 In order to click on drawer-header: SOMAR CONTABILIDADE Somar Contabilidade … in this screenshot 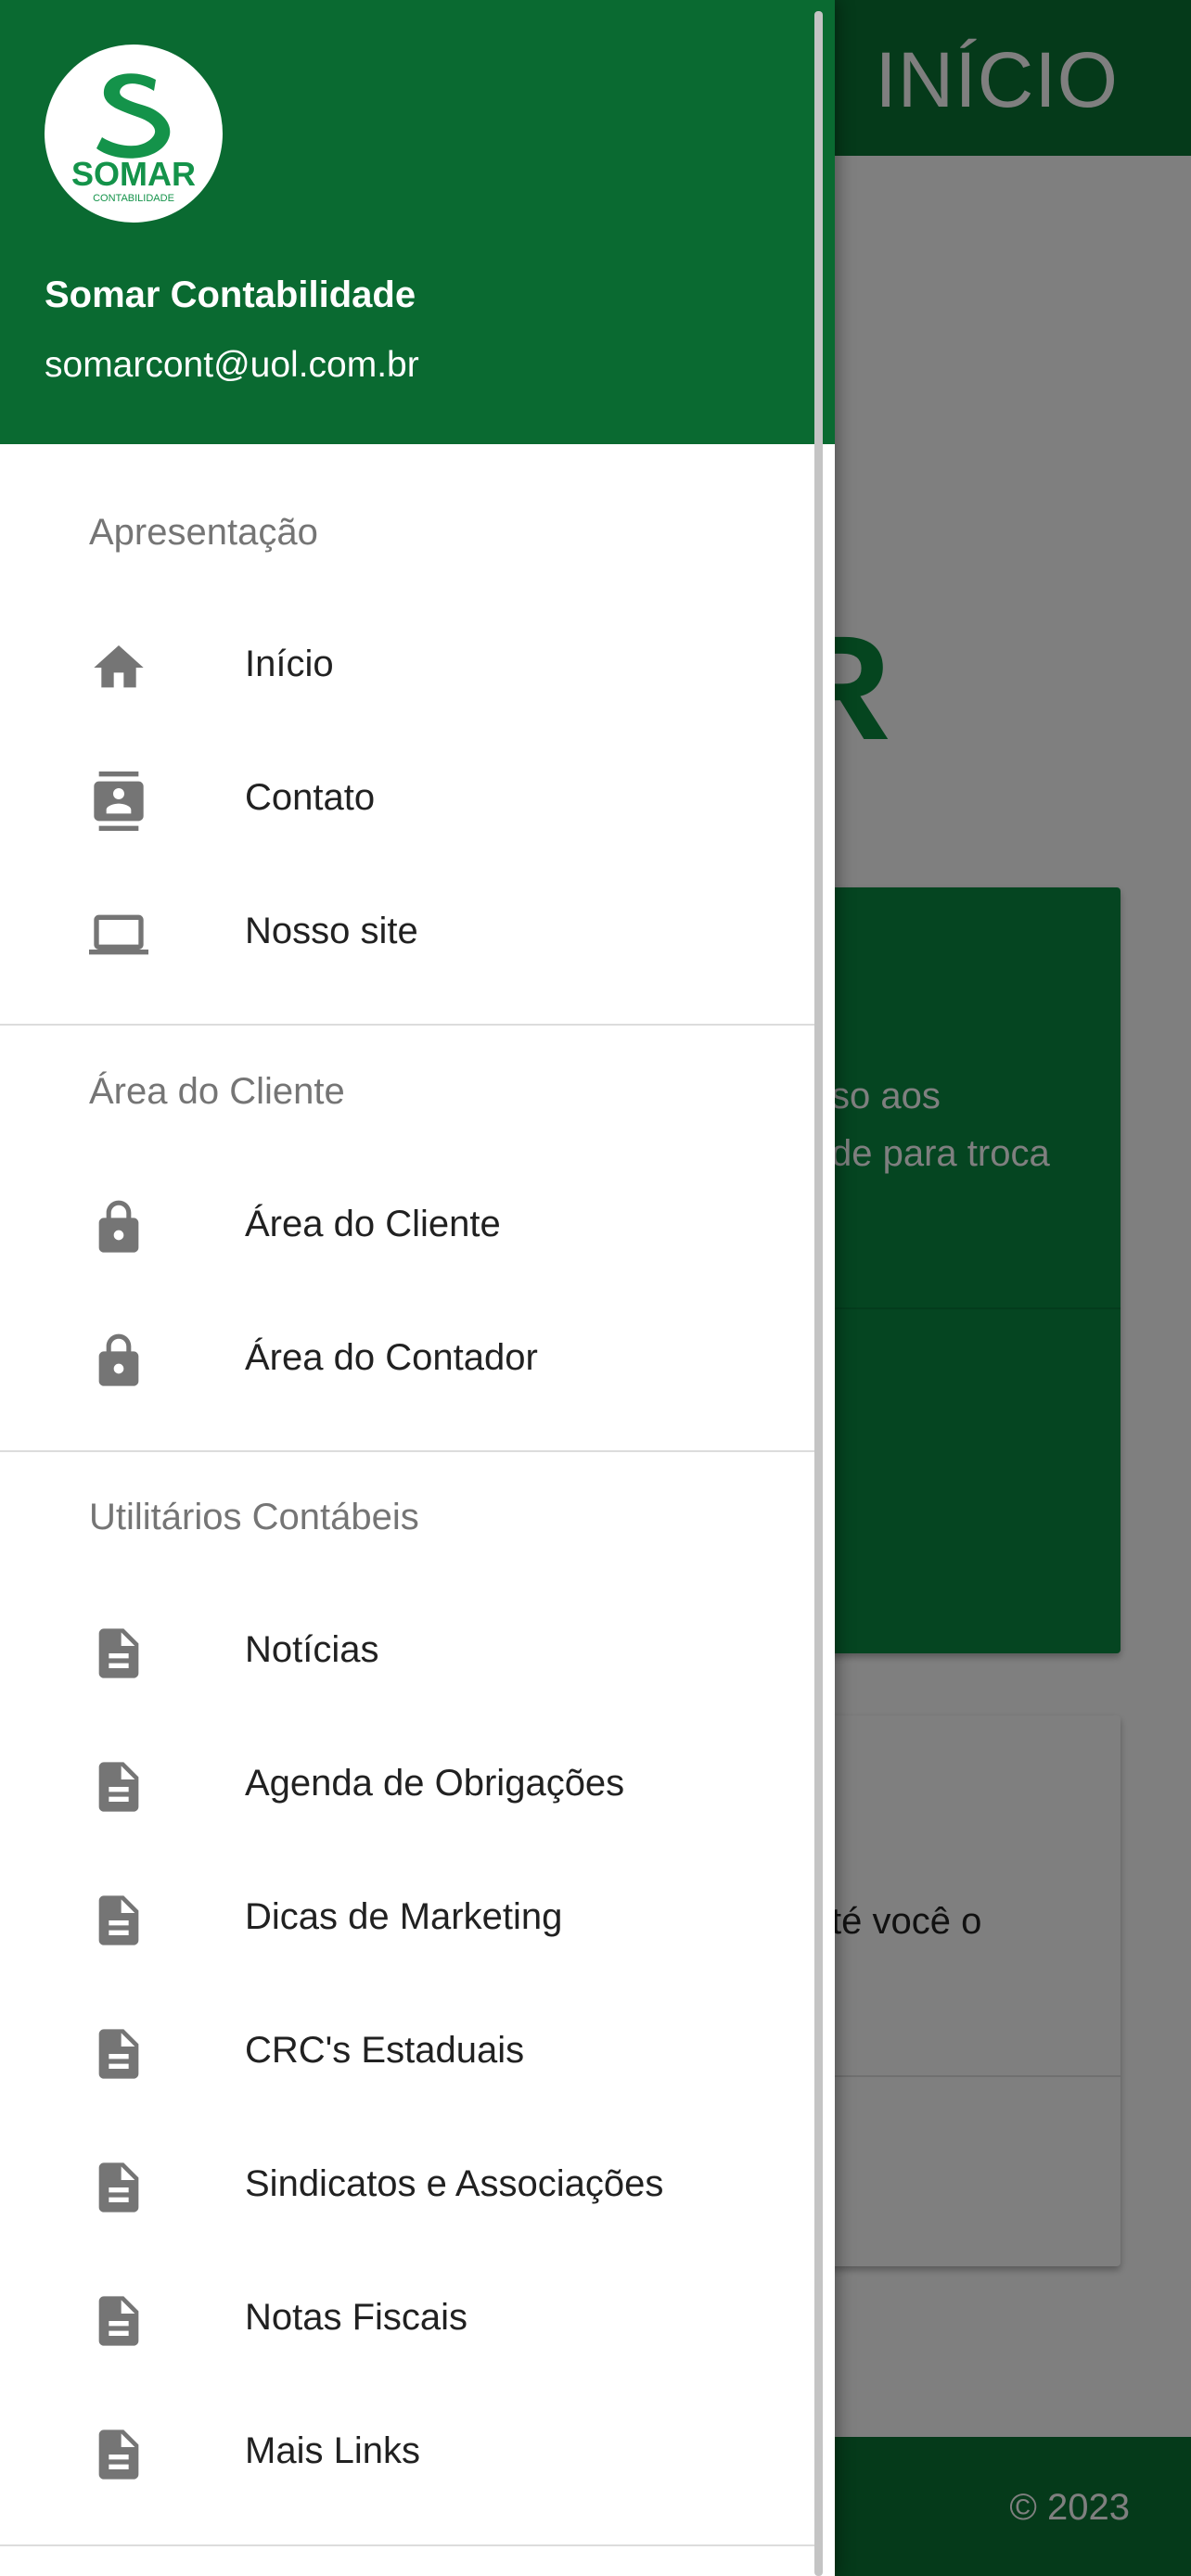, I will do `click(417, 222)`.